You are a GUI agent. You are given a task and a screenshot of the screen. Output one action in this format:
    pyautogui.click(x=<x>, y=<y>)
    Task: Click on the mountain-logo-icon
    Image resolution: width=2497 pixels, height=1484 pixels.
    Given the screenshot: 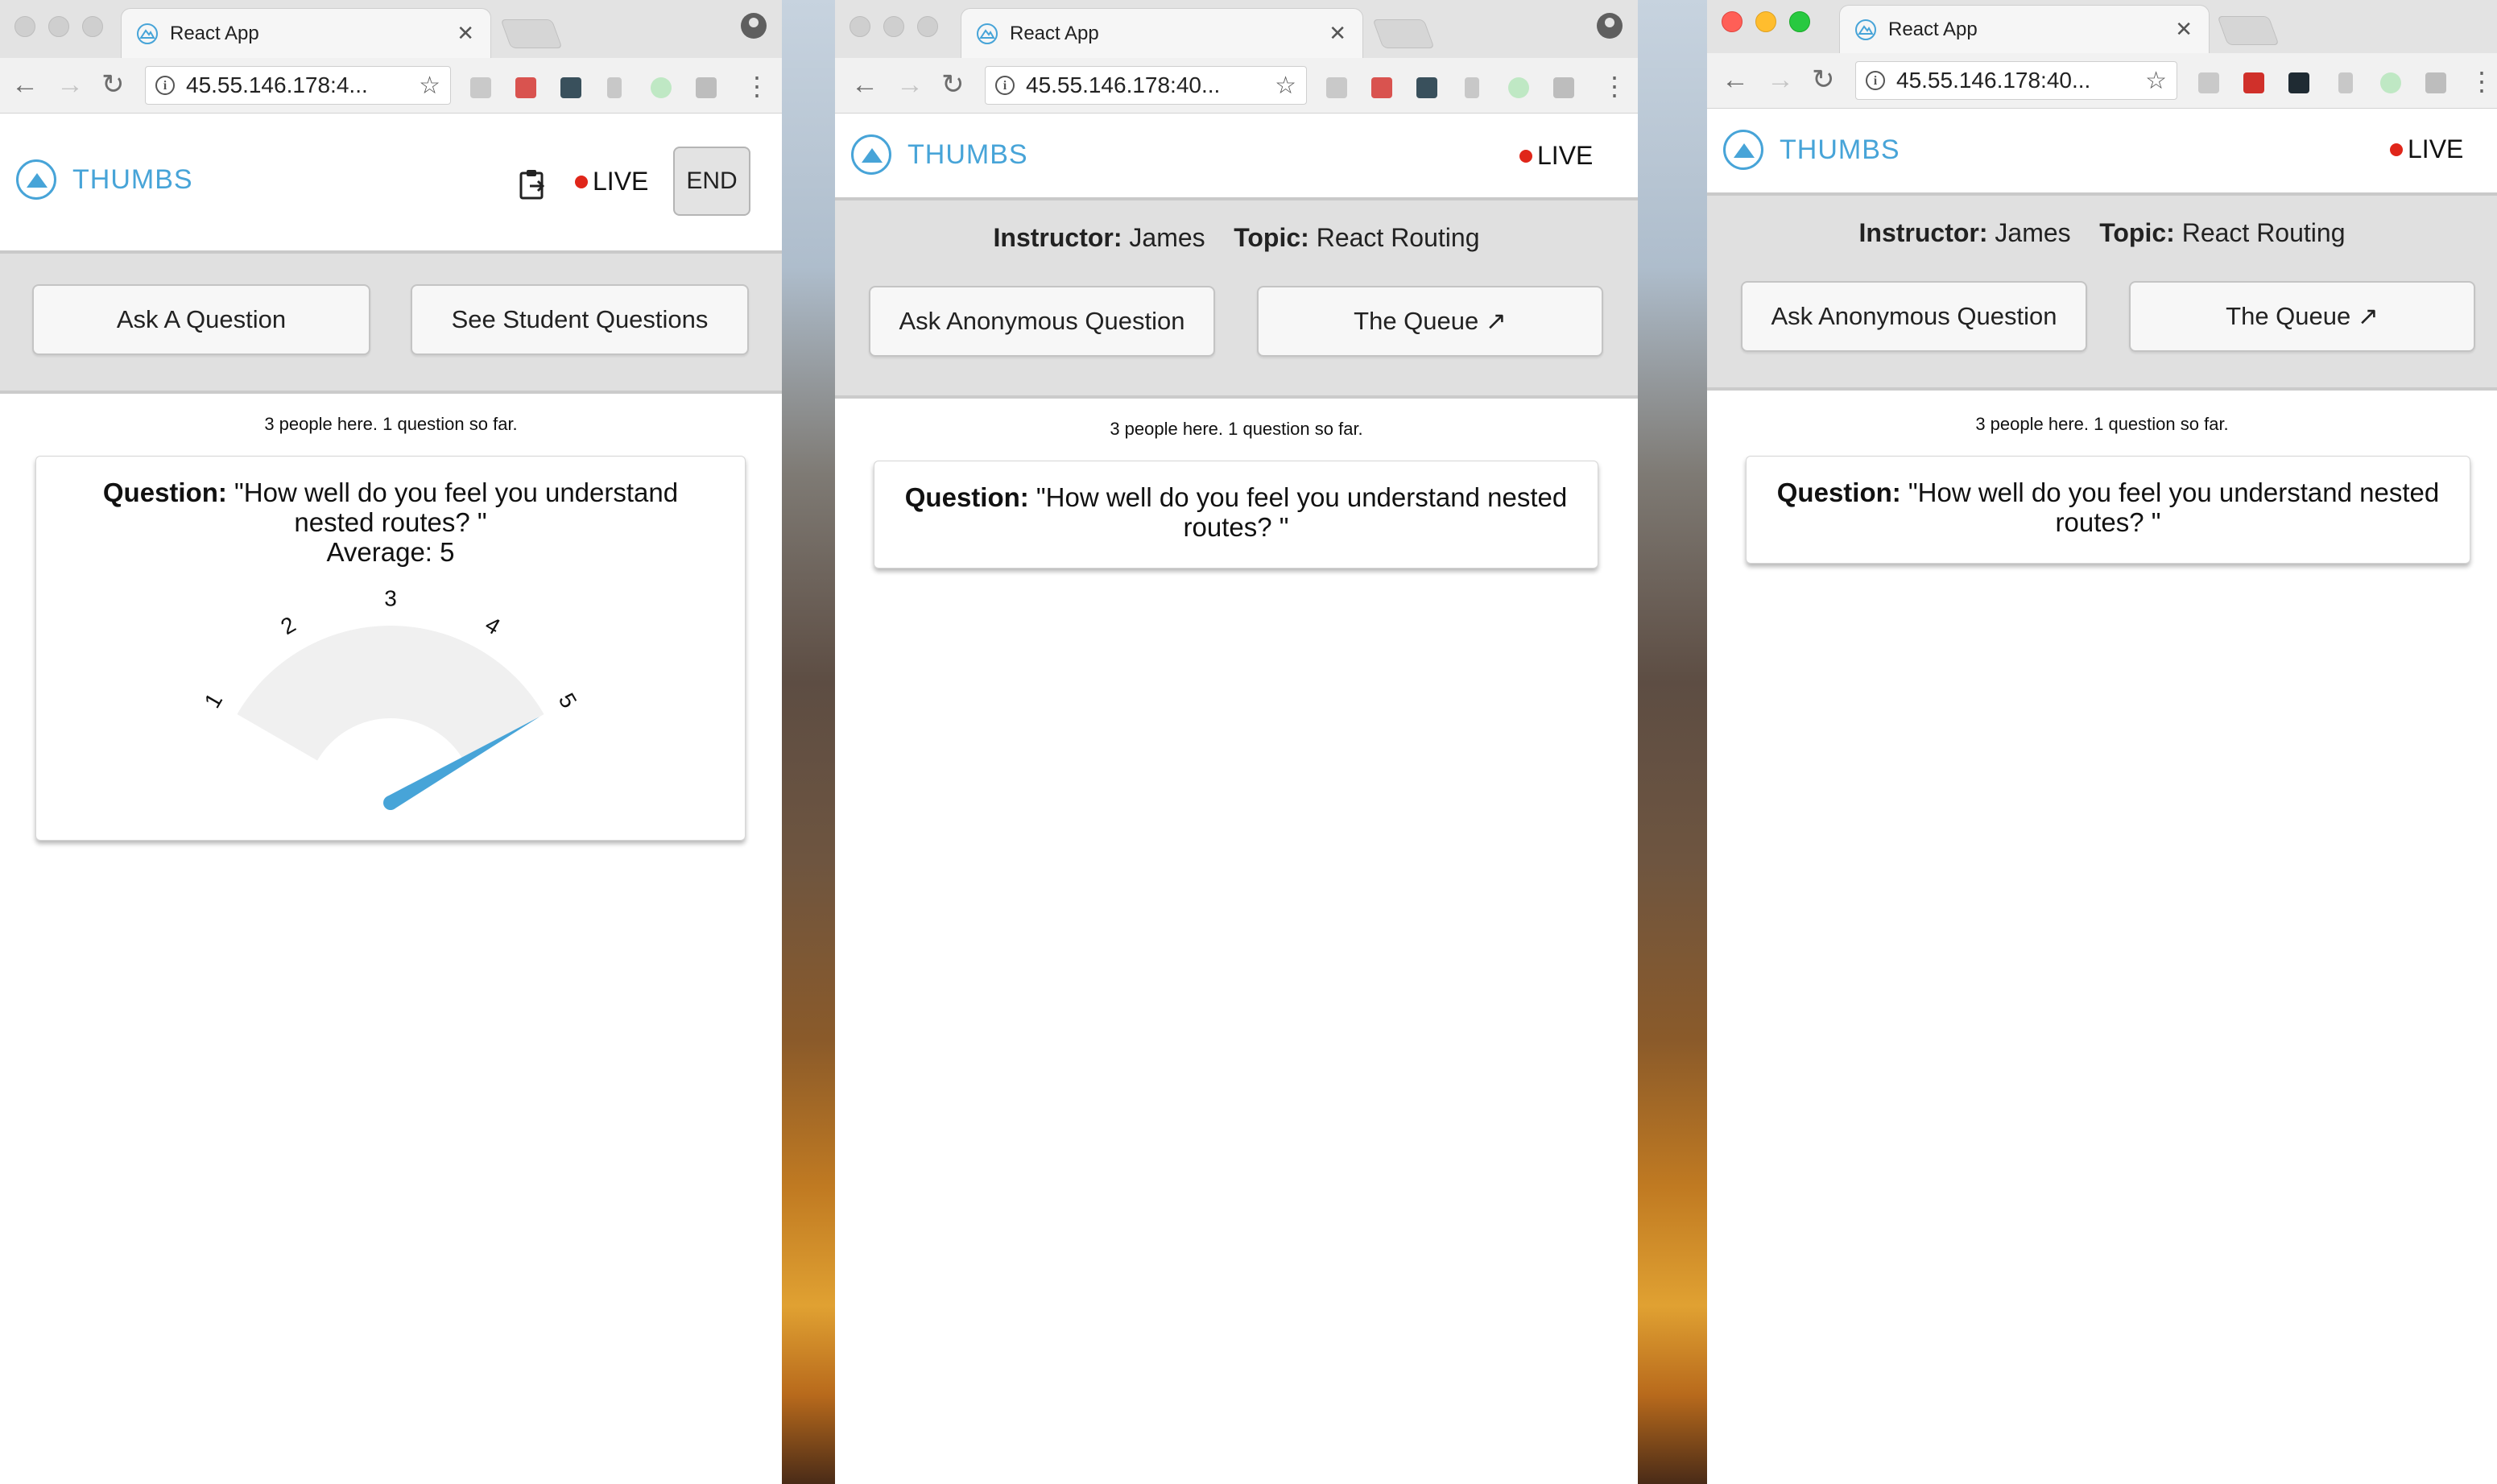 What is the action you would take?
    pyautogui.click(x=871, y=154)
    